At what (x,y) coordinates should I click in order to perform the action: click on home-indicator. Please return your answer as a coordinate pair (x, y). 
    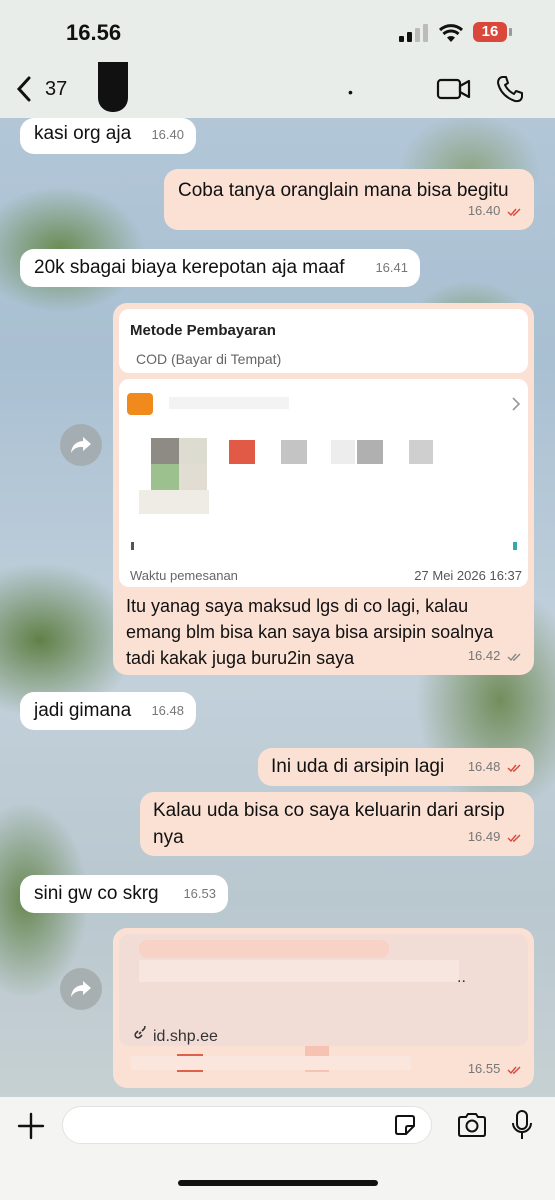
    Looking at the image, I should click on (278, 1183).